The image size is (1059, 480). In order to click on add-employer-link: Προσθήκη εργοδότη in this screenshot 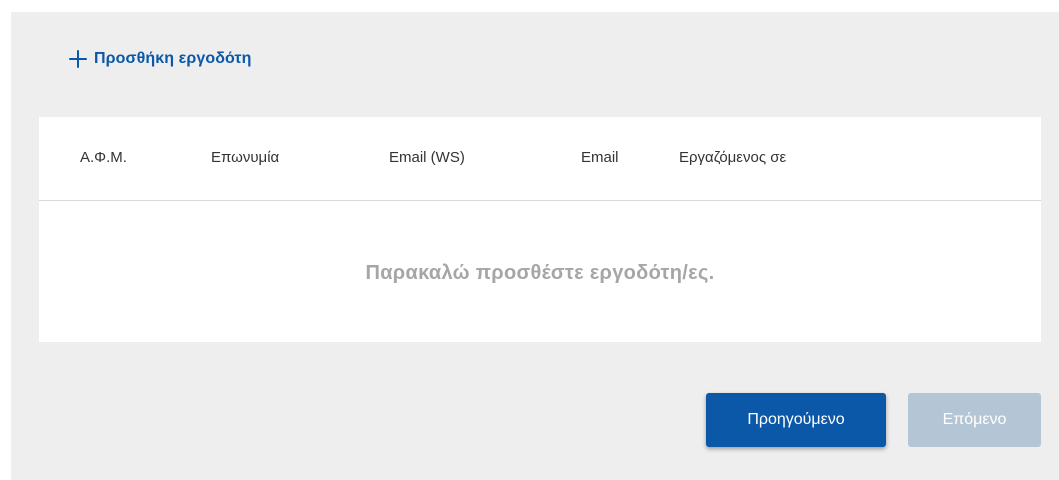, I will do `click(160, 59)`.